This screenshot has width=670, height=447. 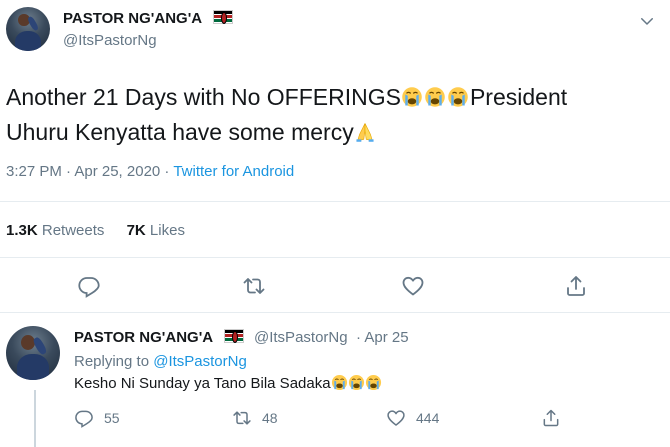 What do you see at coordinates (255, 418) in the screenshot?
I see `reply-action-retweet: 48` at bounding box center [255, 418].